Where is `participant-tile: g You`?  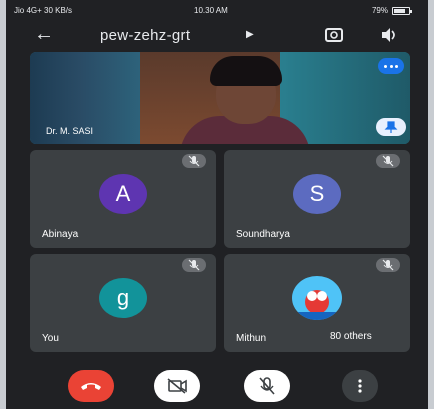 participant-tile: g You is located at coordinates (123, 303).